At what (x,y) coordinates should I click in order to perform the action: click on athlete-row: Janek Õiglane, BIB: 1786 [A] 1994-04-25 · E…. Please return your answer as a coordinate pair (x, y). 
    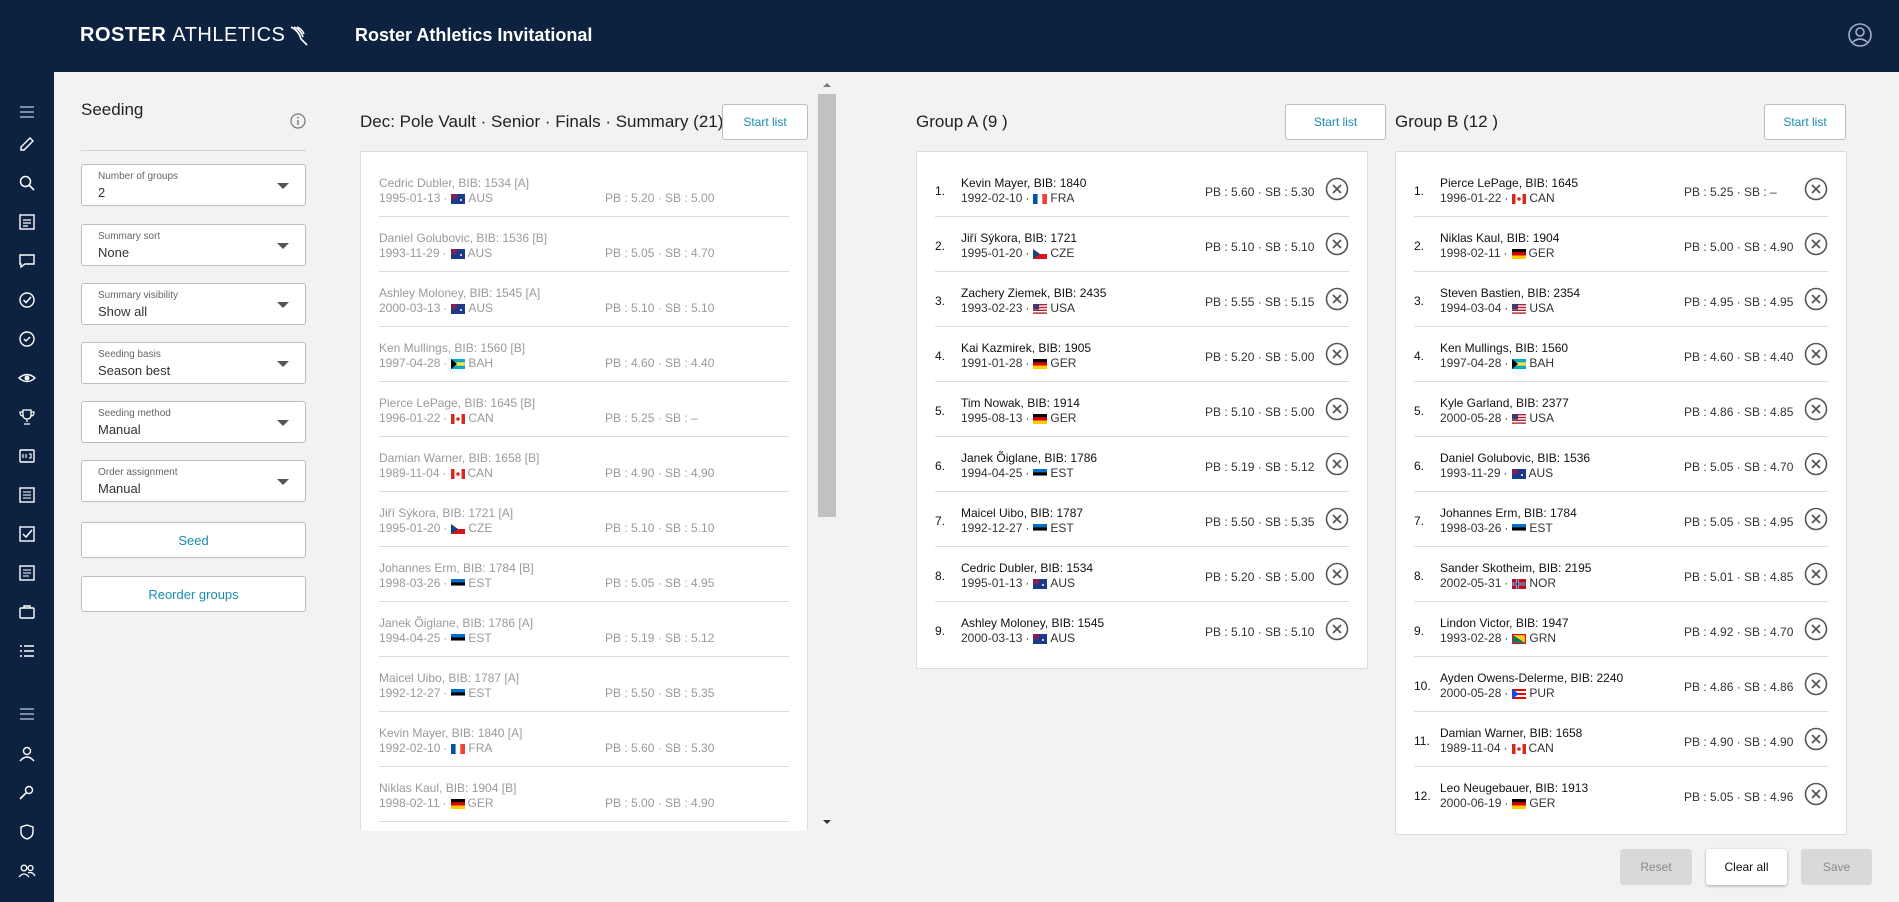
    Looking at the image, I should click on (584, 629).